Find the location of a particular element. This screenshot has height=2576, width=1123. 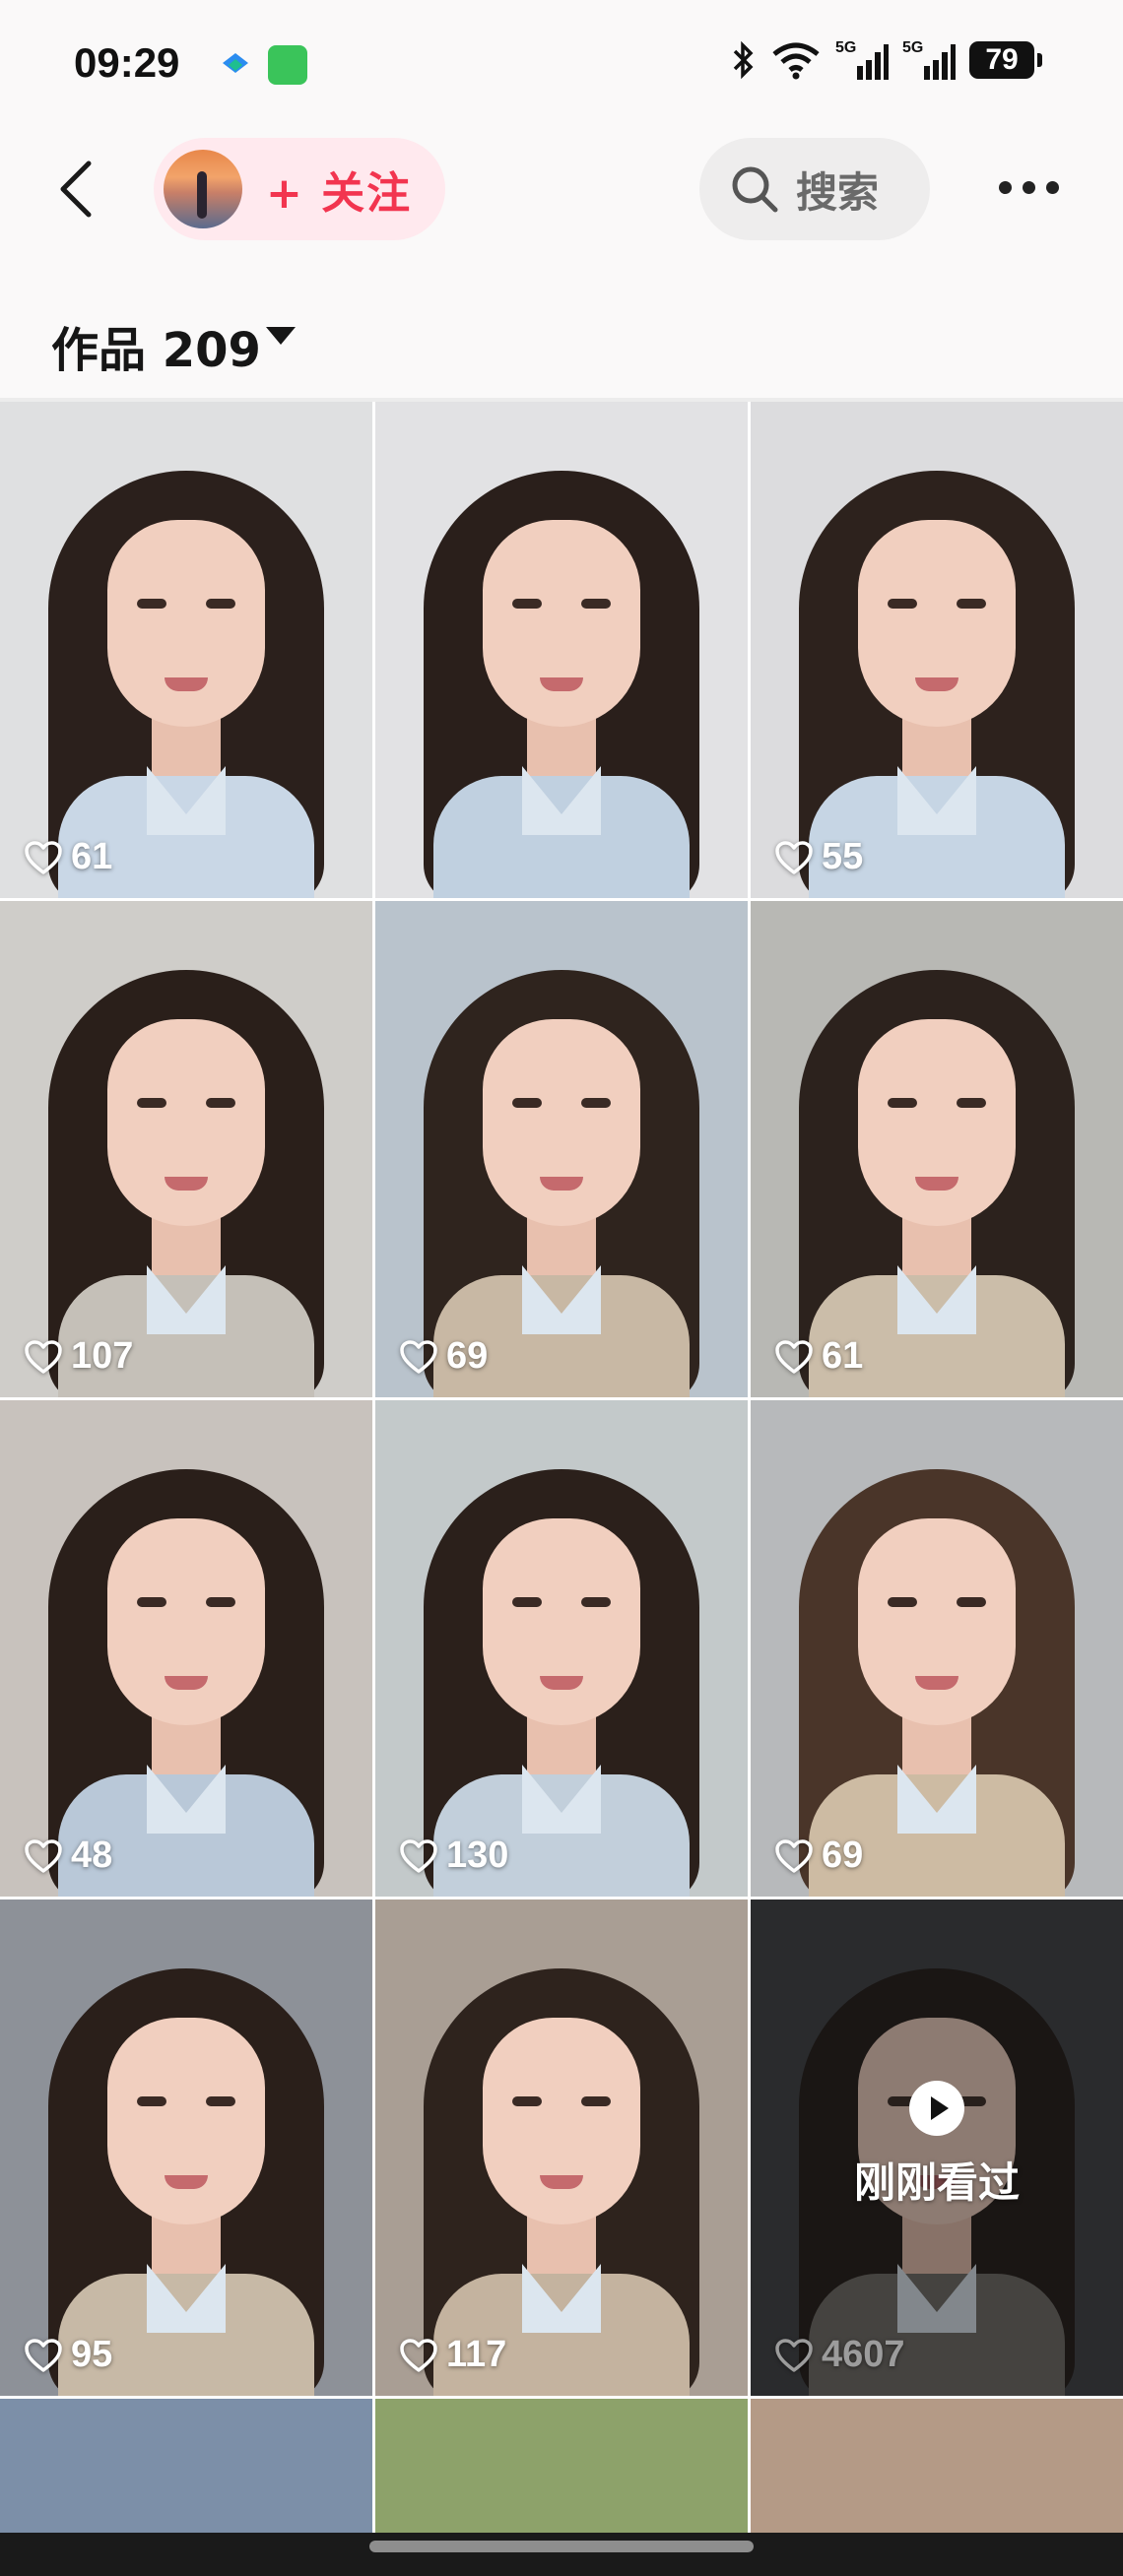

video-thumbnail: 107 is located at coordinates (186, 1149).